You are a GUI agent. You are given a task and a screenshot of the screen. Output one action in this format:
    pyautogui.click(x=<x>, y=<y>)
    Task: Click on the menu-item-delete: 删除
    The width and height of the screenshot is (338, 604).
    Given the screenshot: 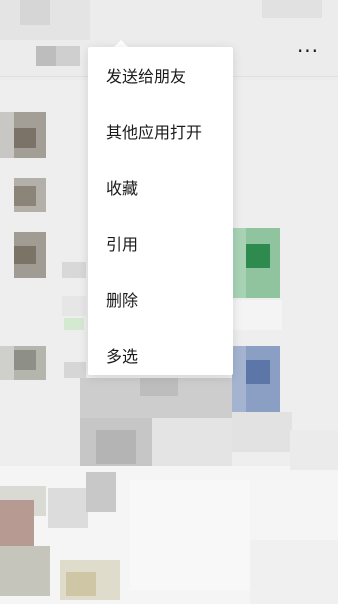 What is the action you would take?
    pyautogui.click(x=160, y=299)
    